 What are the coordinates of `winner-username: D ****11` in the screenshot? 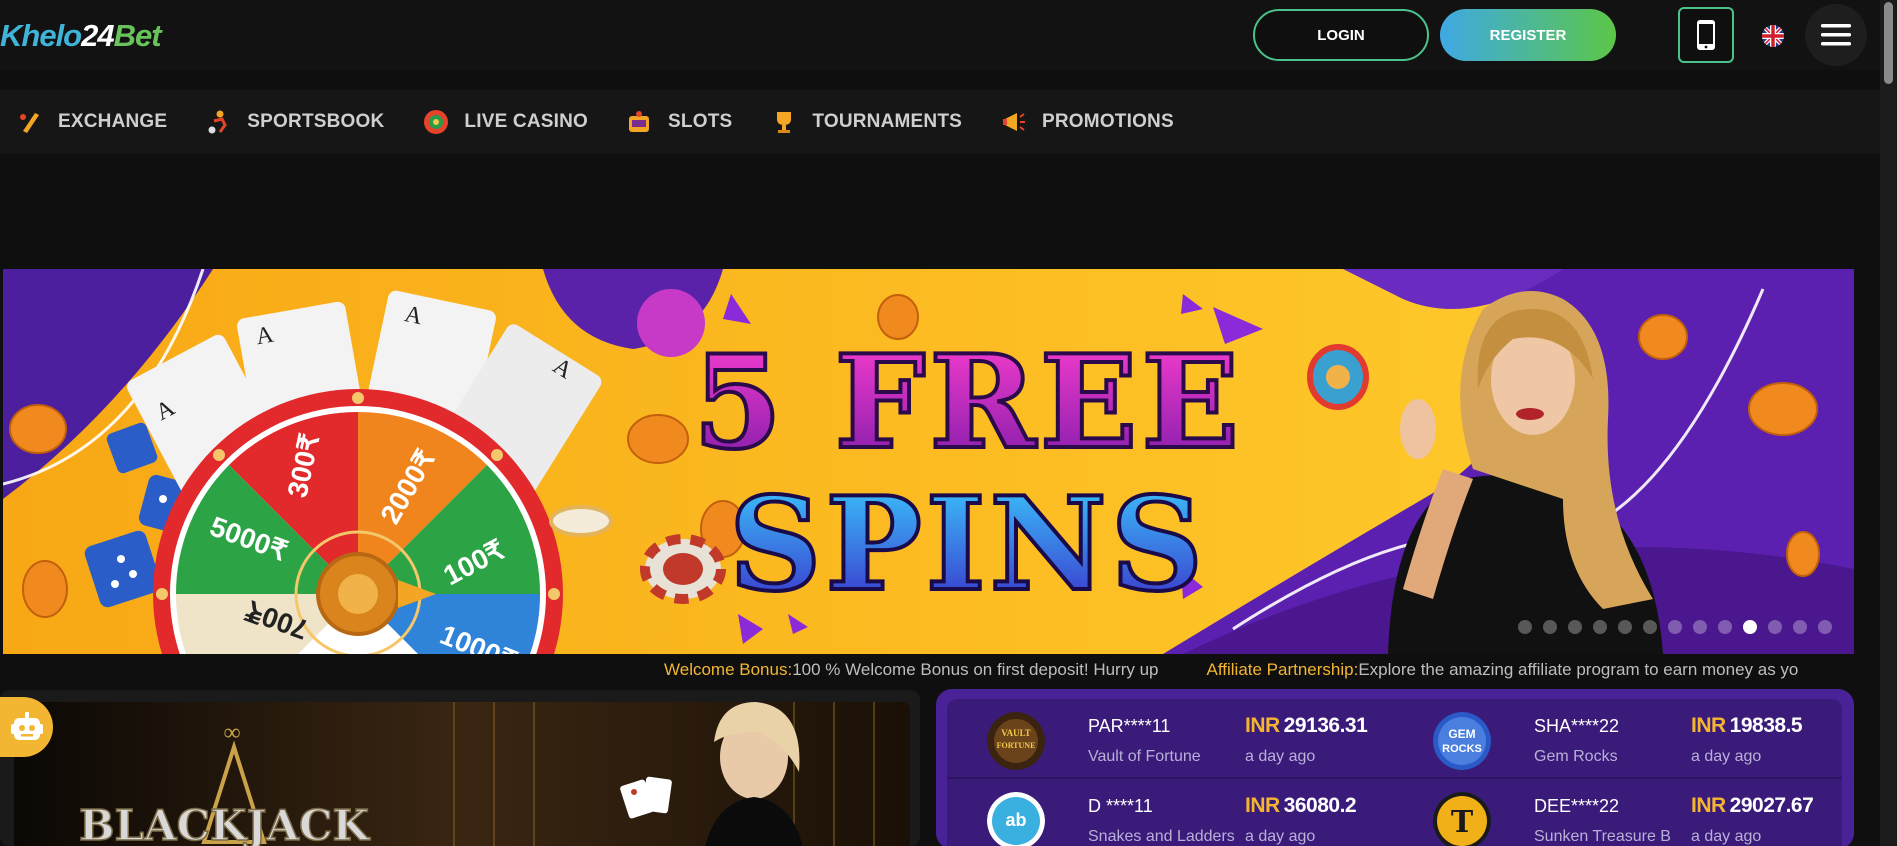 It's located at (1120, 806).